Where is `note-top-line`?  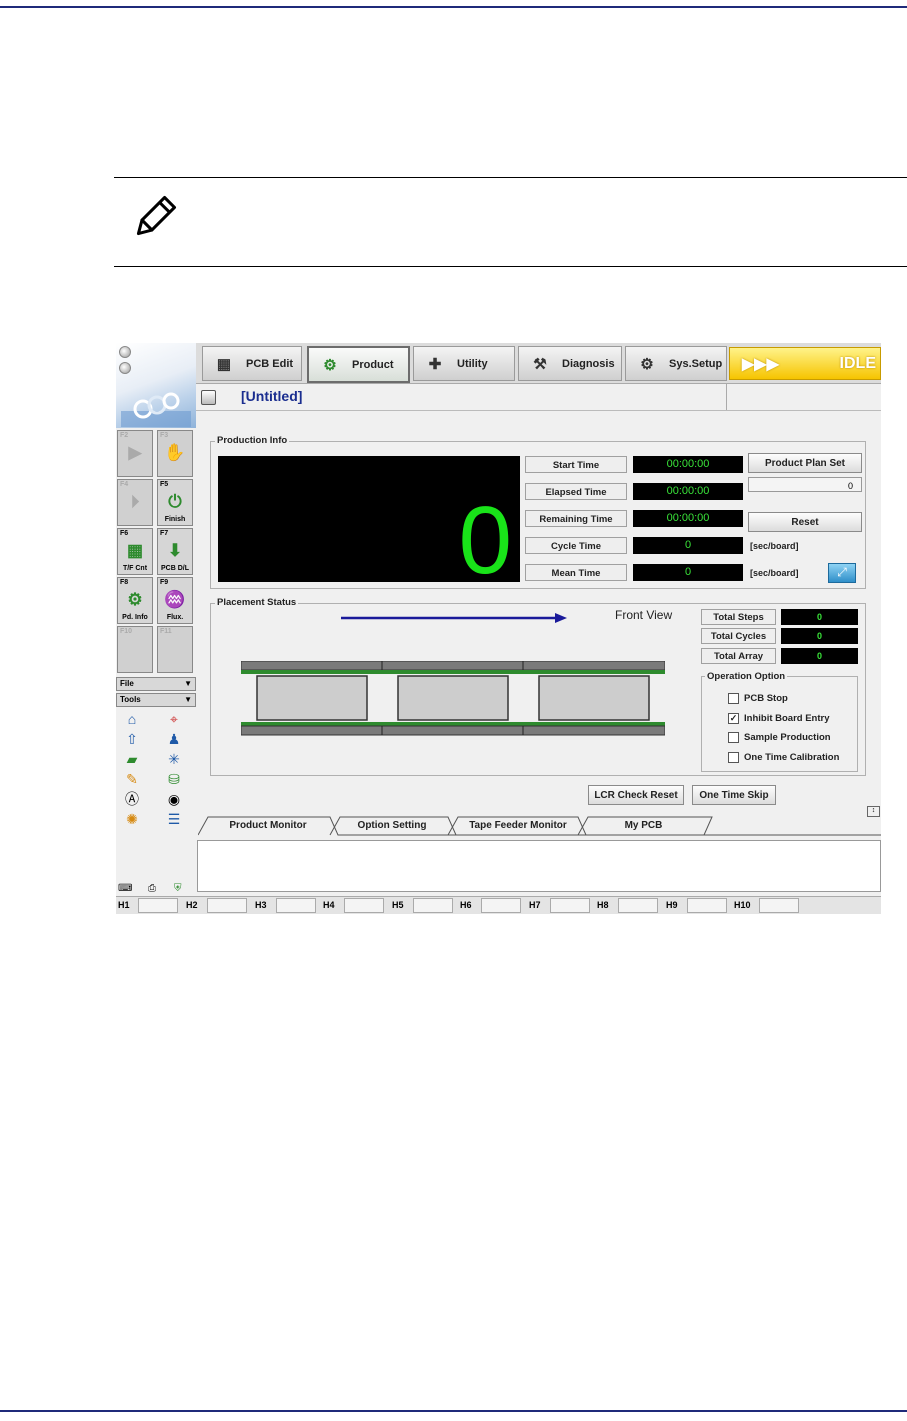
note-top-line is located at coordinates (510, 177).